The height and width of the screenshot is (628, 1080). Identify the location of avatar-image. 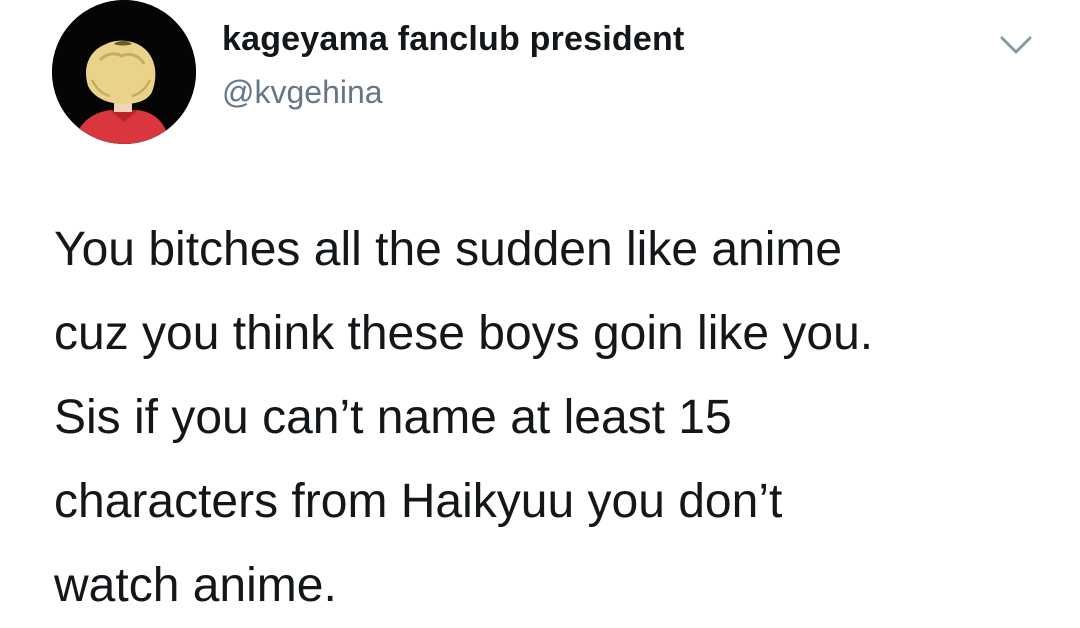
(124, 72).